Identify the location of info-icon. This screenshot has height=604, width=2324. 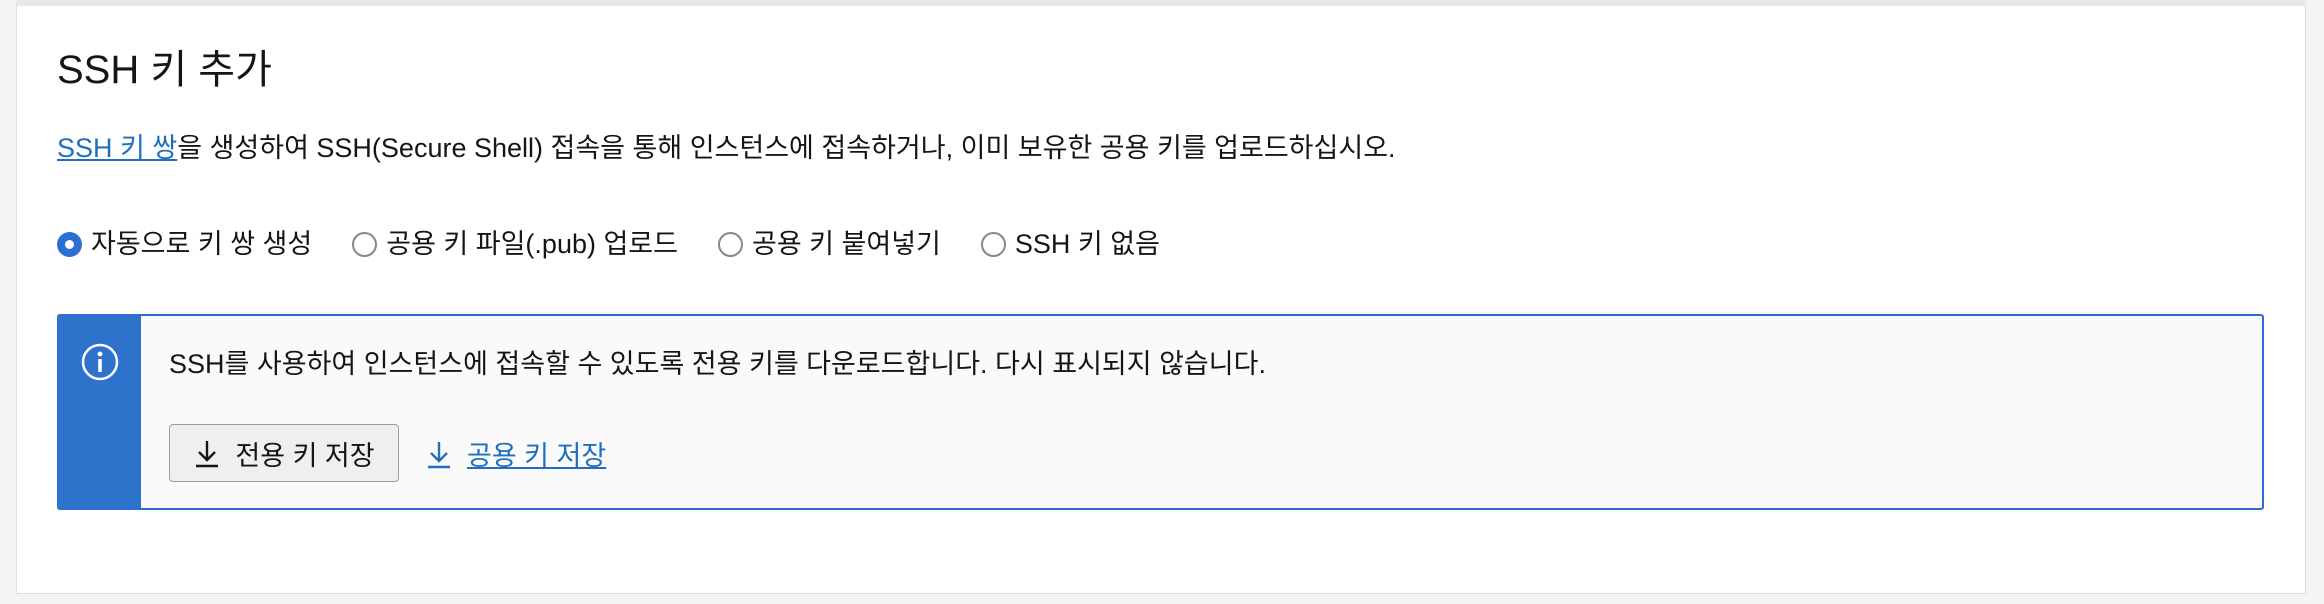
(100, 362).